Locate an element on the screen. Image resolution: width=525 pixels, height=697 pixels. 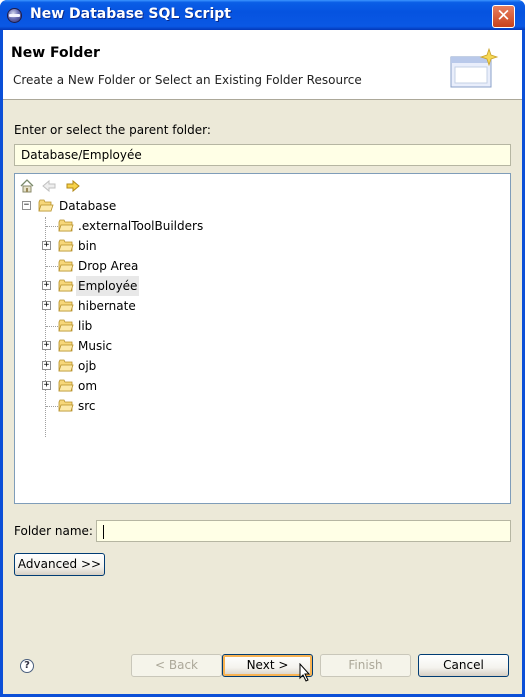
title-bar: New Database SQL Script ✕ is located at coordinates (262, 15).